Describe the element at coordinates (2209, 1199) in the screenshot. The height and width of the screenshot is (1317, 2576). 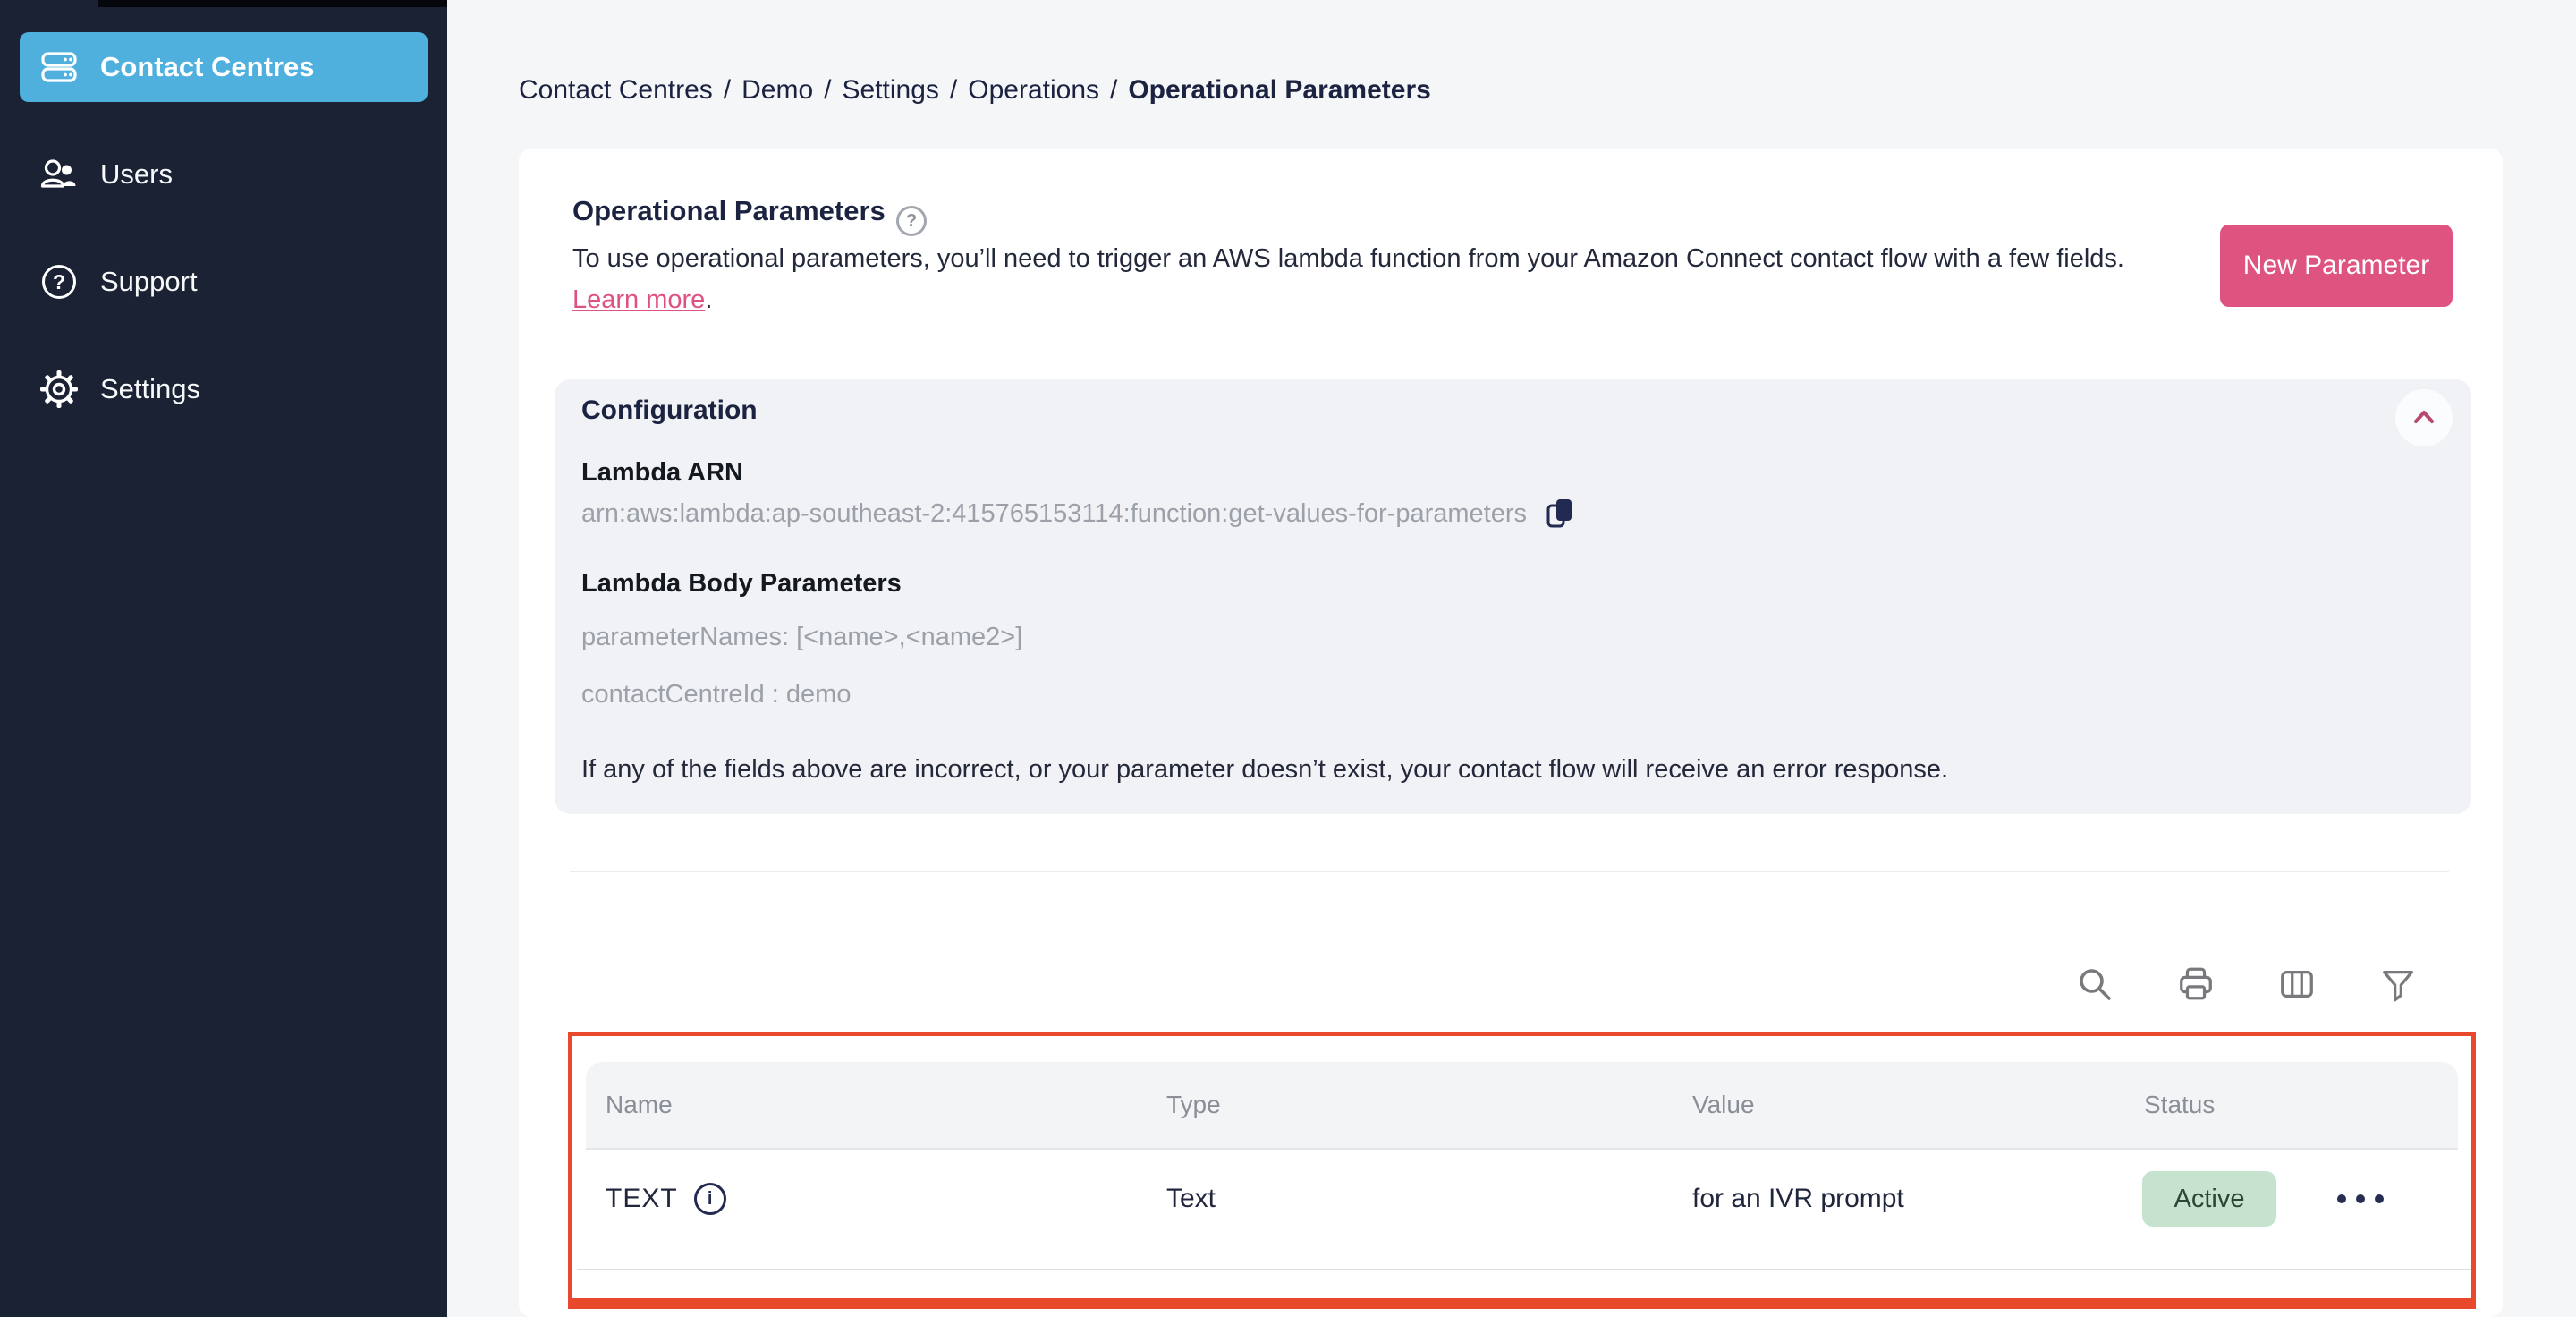
I see `status-badge: Active` at that location.